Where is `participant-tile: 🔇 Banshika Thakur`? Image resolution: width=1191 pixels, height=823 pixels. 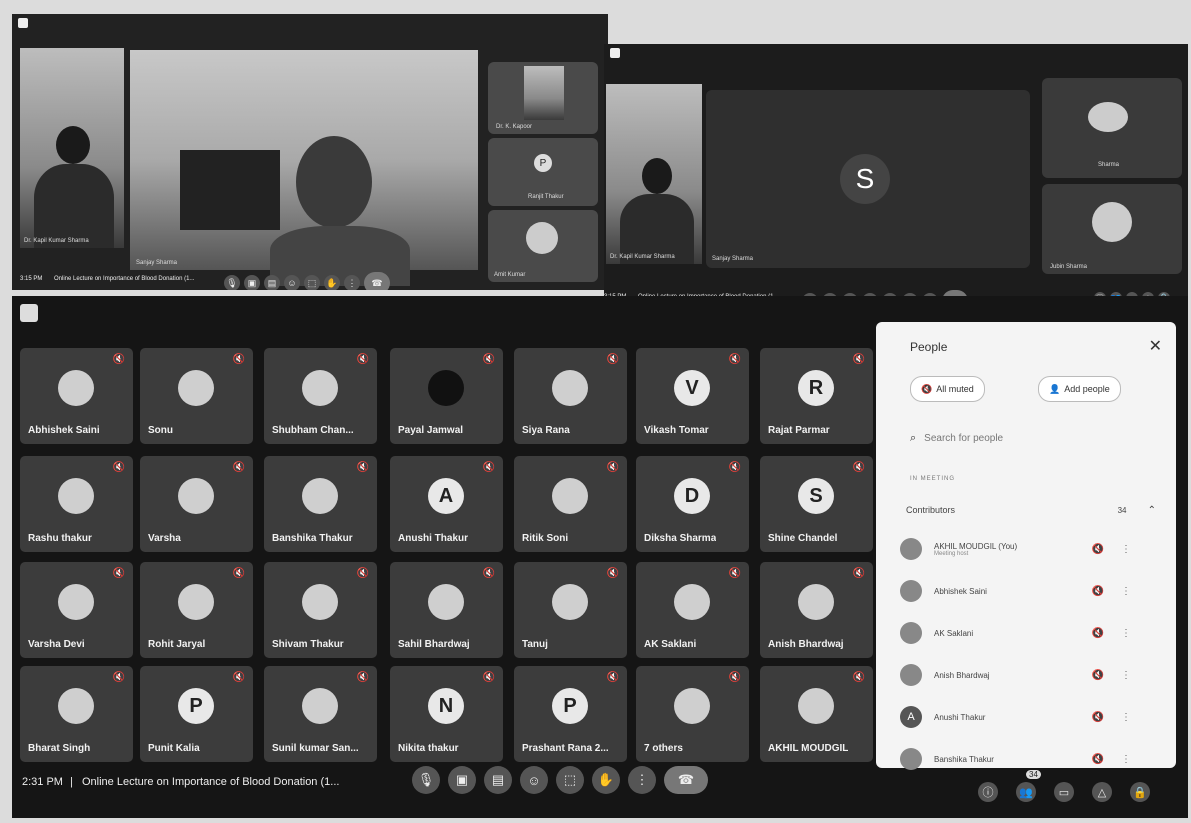
participant-tile: 🔇 Banshika Thakur is located at coordinates (320, 504).